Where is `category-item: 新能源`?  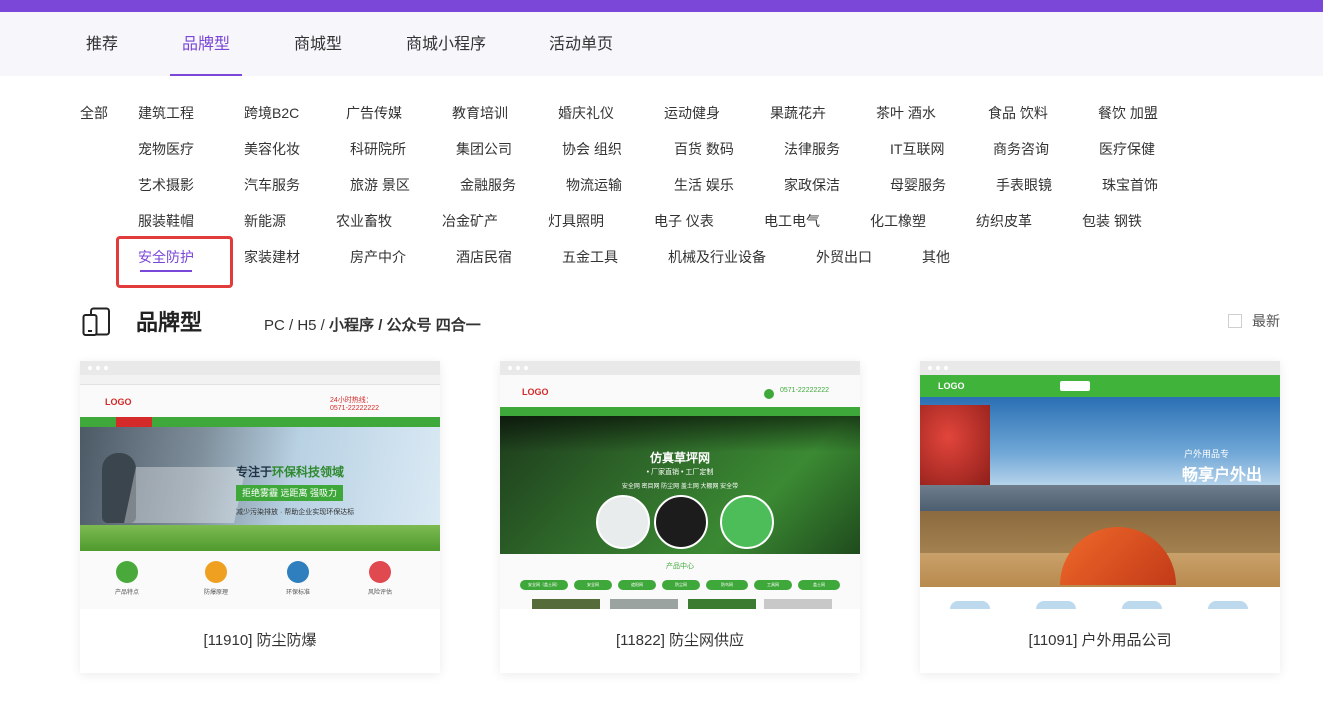 category-item: 新能源 is located at coordinates (265, 221).